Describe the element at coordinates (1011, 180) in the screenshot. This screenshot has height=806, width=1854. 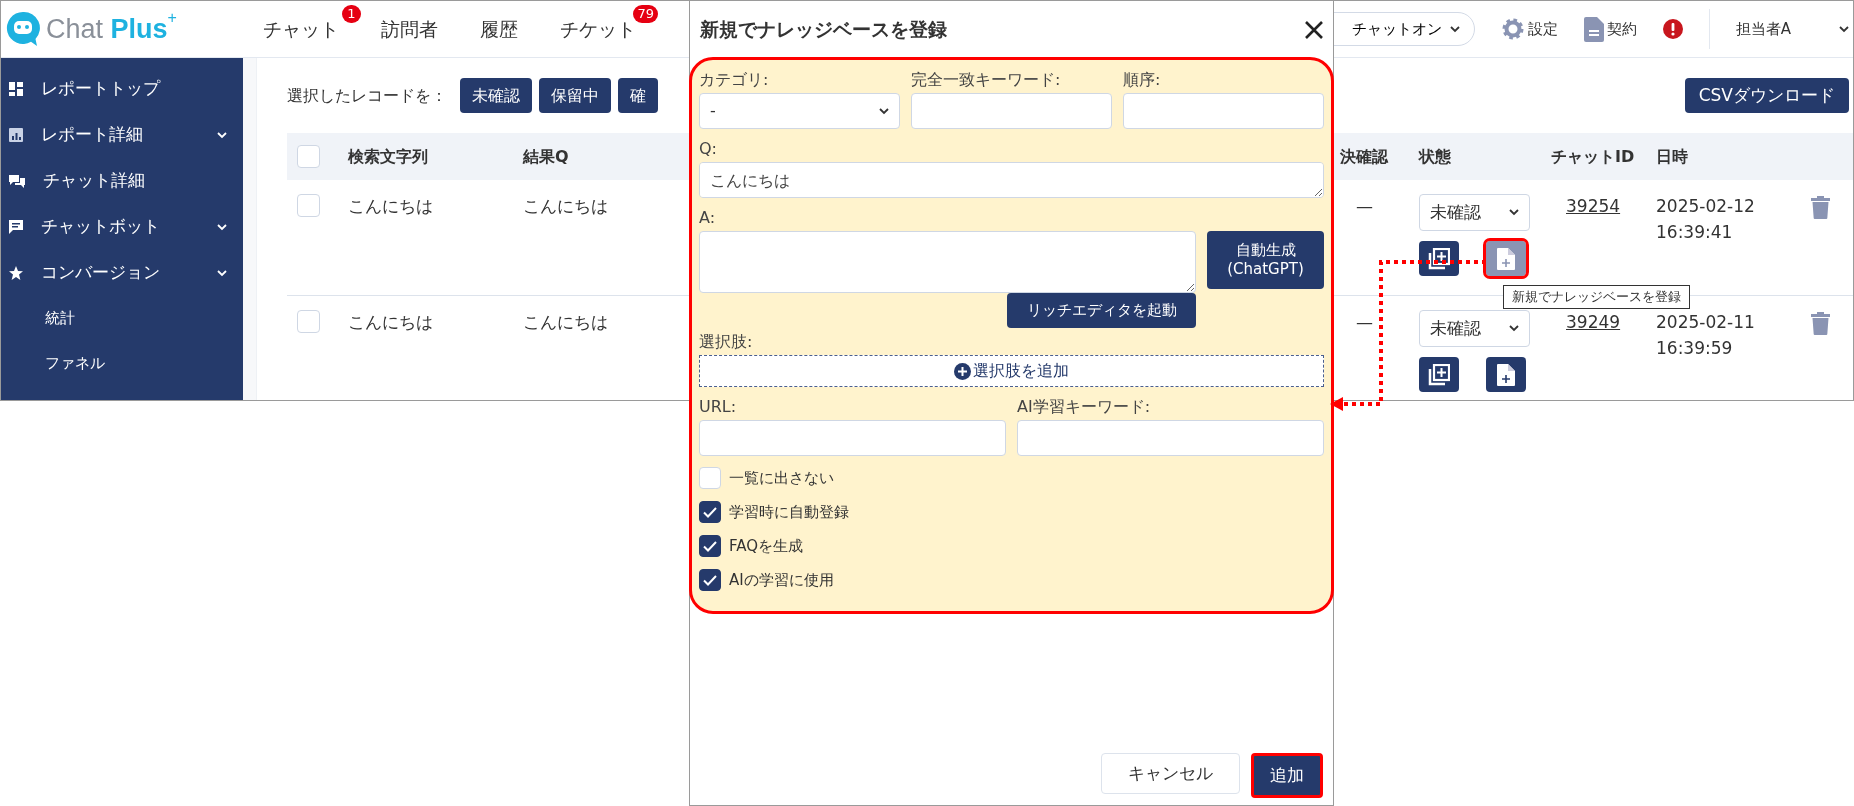
I see `question-textarea: こんにちは` at that location.